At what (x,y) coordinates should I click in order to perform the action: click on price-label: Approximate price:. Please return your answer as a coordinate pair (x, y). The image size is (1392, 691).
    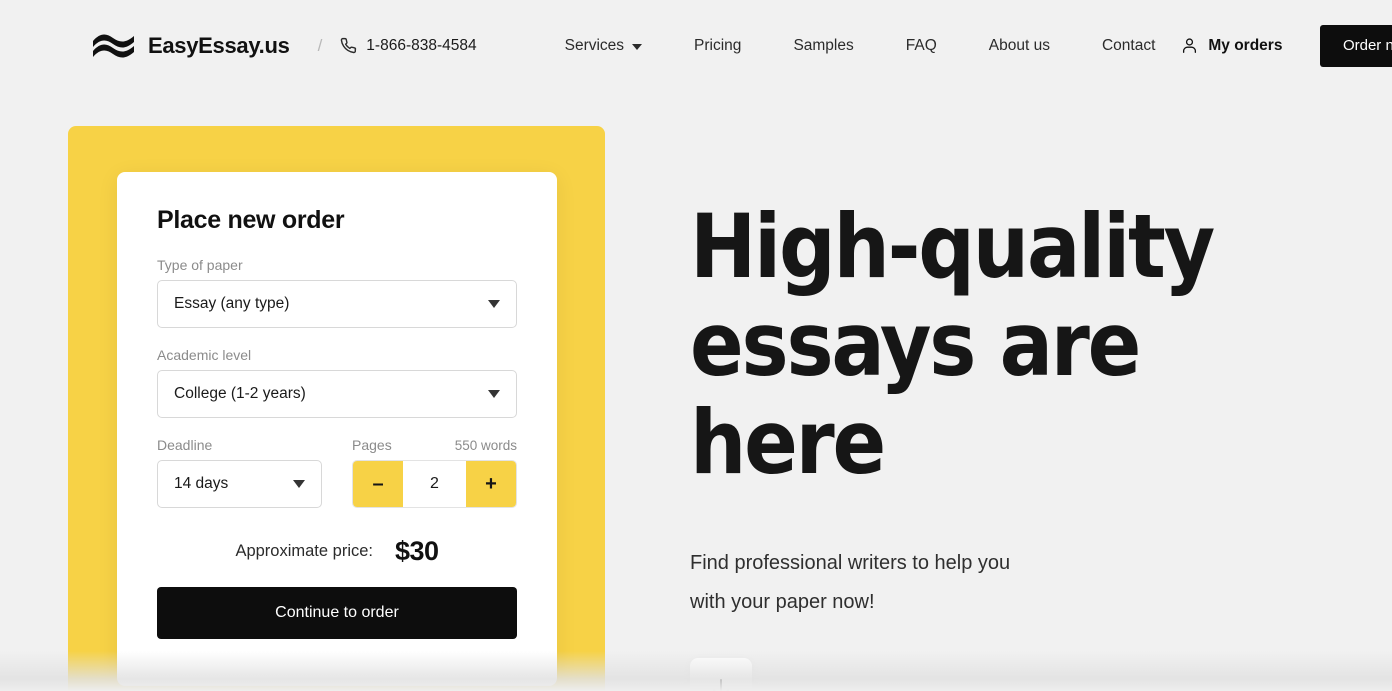
    Looking at the image, I should click on (304, 551).